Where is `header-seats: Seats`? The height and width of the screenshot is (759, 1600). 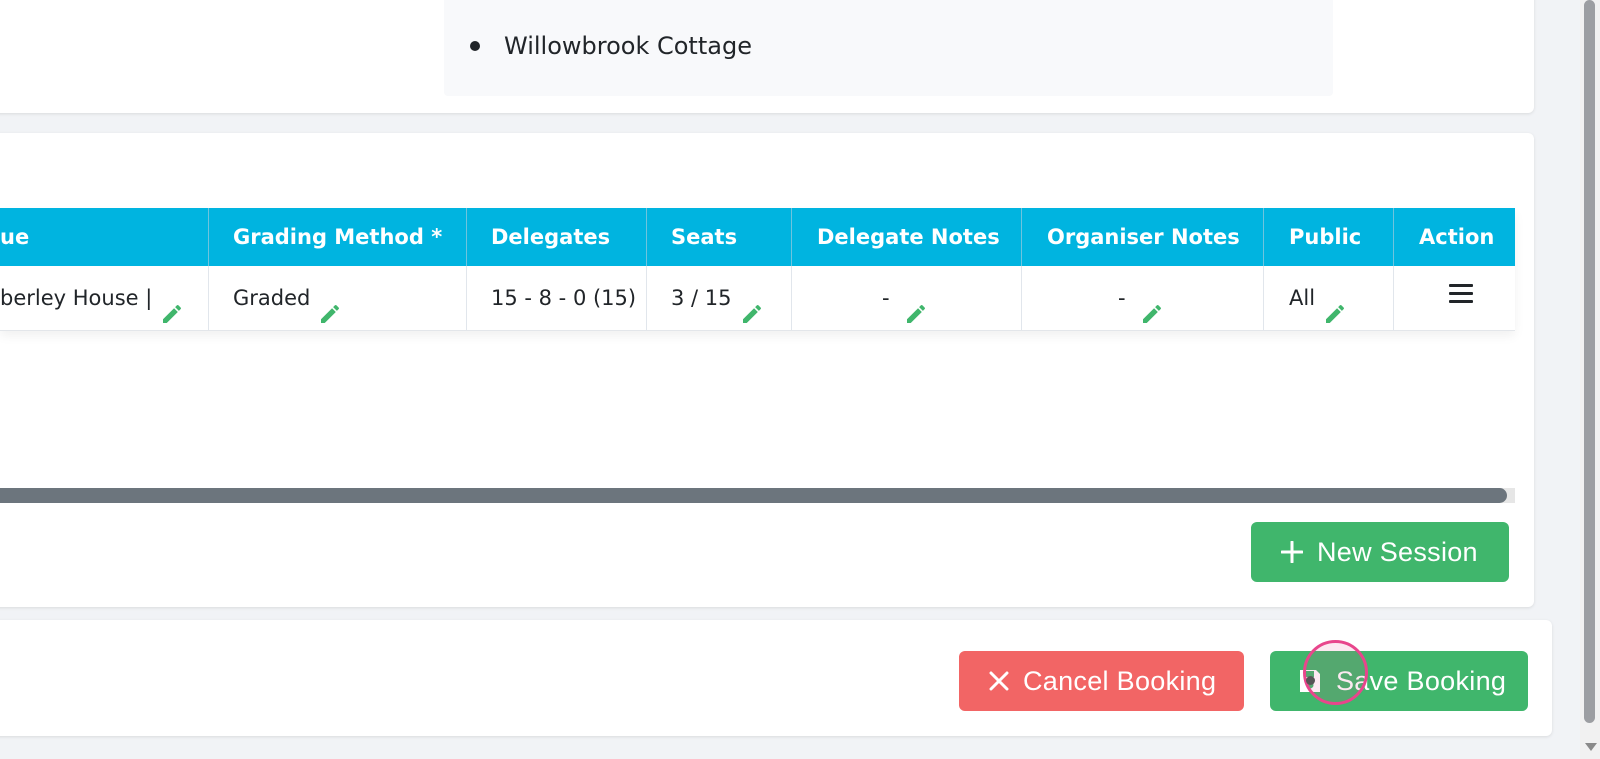 header-seats: Seats is located at coordinates (704, 237).